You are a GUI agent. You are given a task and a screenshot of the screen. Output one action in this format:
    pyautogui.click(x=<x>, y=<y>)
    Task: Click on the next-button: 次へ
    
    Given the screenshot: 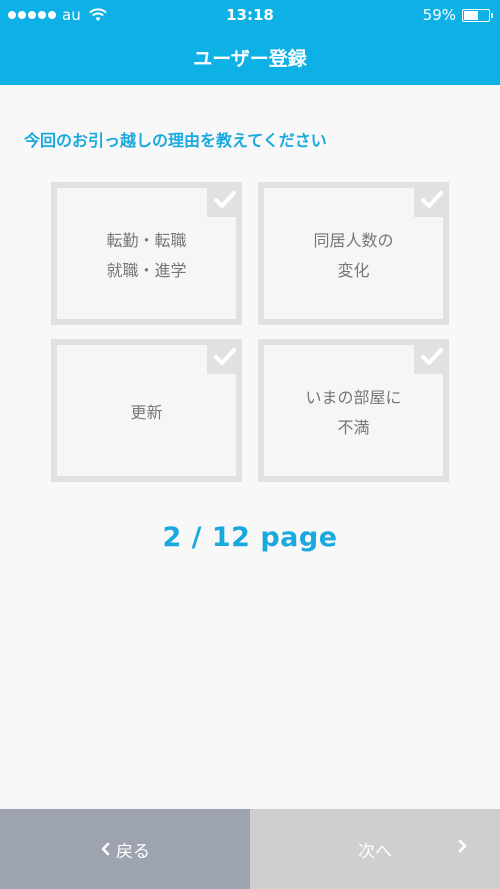 What is the action you would take?
    pyautogui.click(x=375, y=849)
    